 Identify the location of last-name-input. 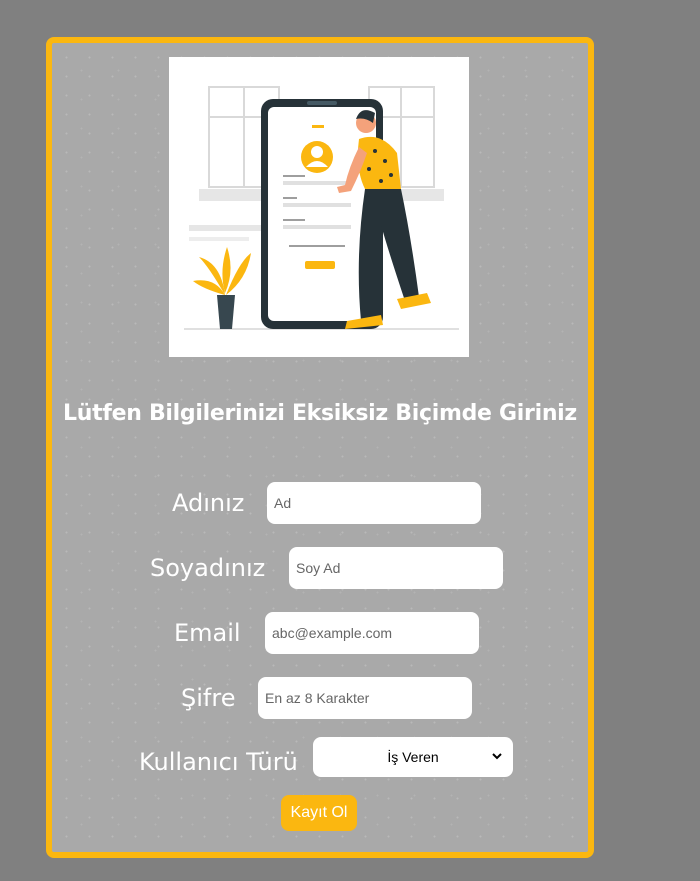
(396, 568).